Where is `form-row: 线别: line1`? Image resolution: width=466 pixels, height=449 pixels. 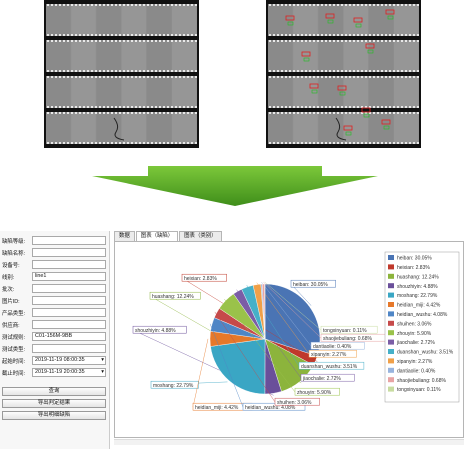
form-row: 线别: line1 is located at coordinates (54, 276).